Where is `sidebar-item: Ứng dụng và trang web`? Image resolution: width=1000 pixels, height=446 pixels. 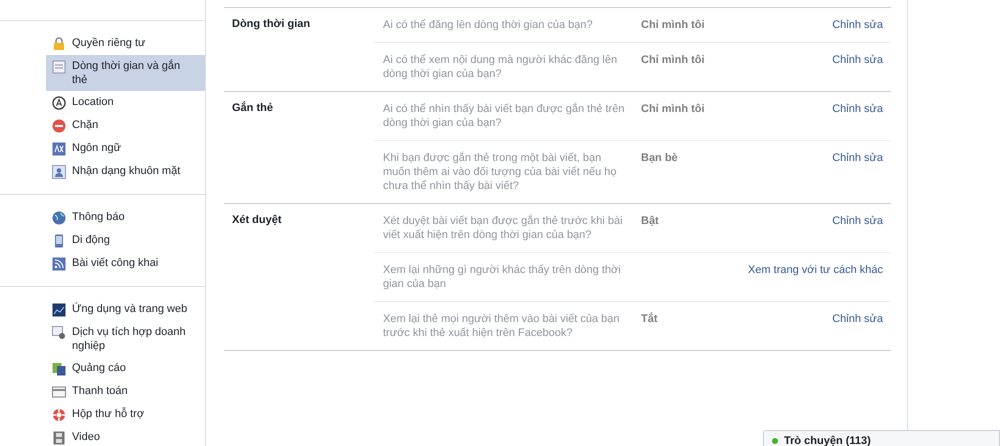 sidebar-item: Ứng dụng và trang web is located at coordinates (125, 309).